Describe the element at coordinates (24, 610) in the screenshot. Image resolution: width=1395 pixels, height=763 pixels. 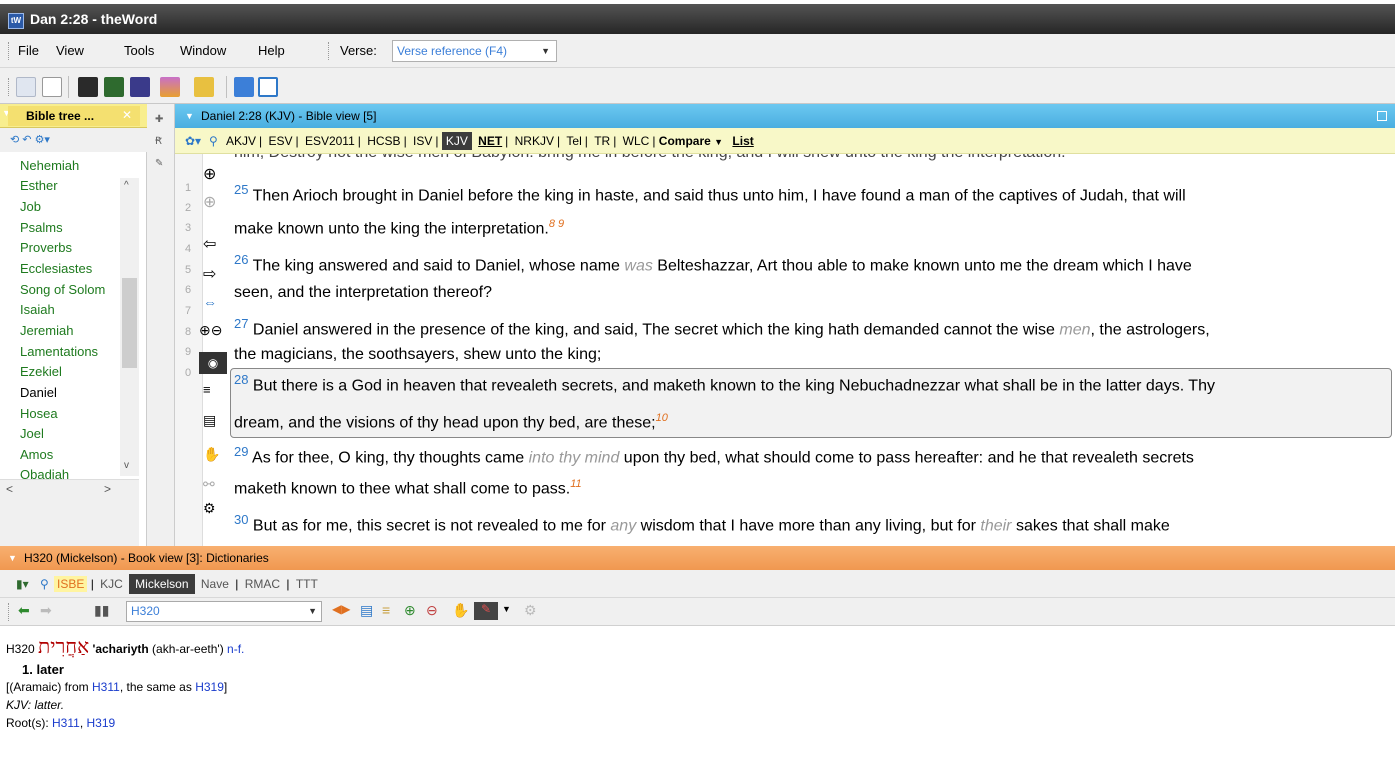
I see `back-arrow-icon: ⬅` at that location.